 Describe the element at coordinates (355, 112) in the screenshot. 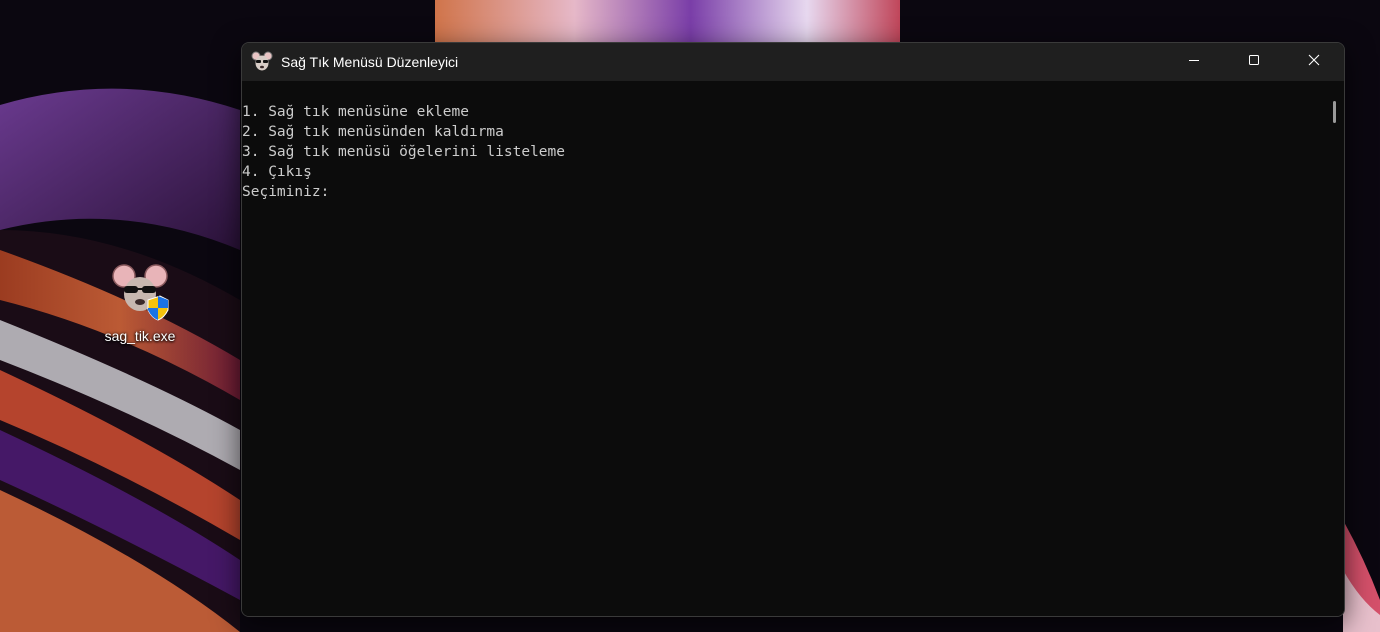

I see `console-line-menu-1: 1. Sağ tık menüsüne ekleme` at that location.